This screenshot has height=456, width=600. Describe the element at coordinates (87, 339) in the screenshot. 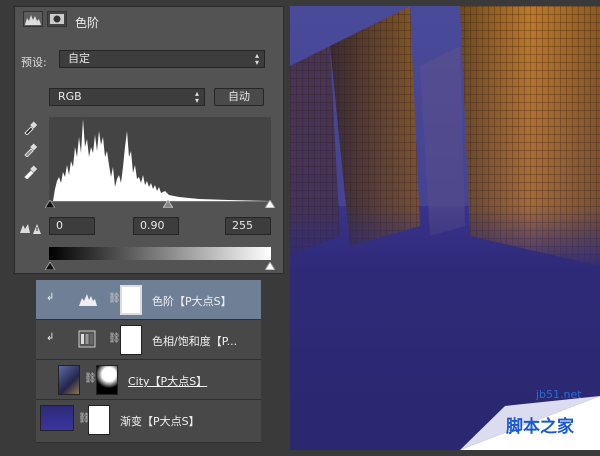

I see `hue-saturation-icon` at that location.